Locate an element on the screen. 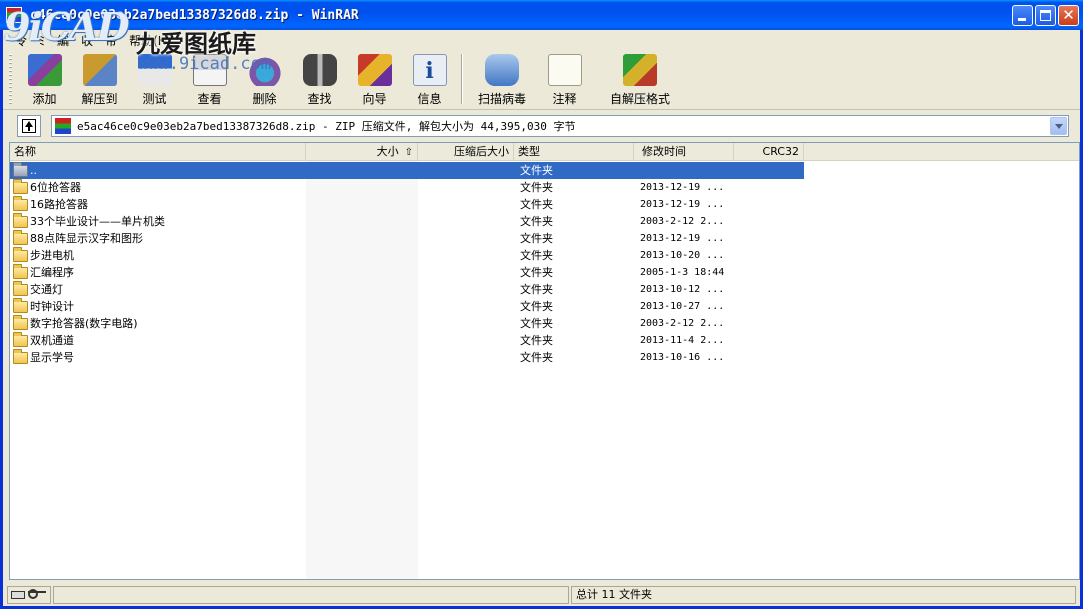  comment-button: 注释 is located at coordinates (564, 79).